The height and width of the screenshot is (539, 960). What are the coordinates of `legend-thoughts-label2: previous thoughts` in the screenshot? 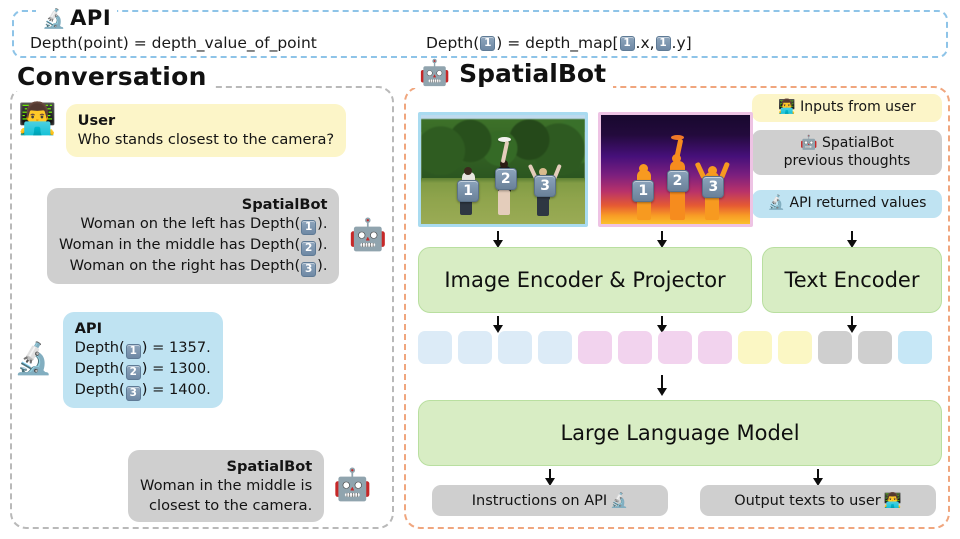 It's located at (847, 160).